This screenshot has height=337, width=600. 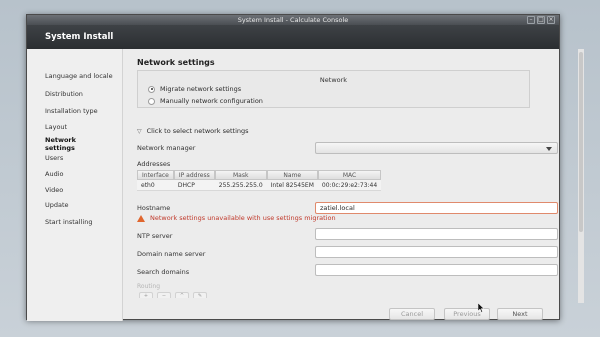 What do you see at coordinates (79, 37) in the screenshot?
I see `app-title: System Install` at bounding box center [79, 37].